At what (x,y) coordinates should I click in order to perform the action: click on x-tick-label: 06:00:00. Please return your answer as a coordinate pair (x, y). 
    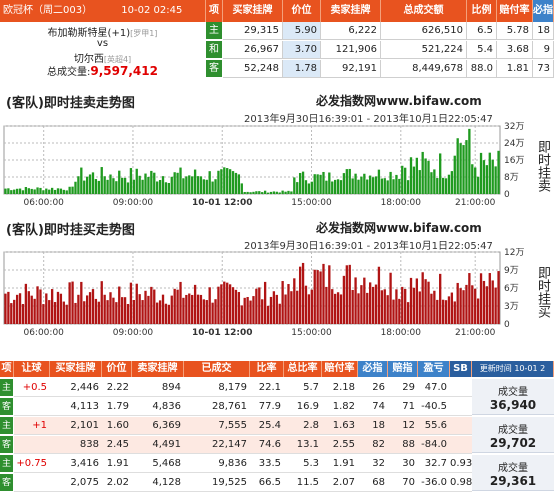
    Looking at the image, I should click on (43, 333).